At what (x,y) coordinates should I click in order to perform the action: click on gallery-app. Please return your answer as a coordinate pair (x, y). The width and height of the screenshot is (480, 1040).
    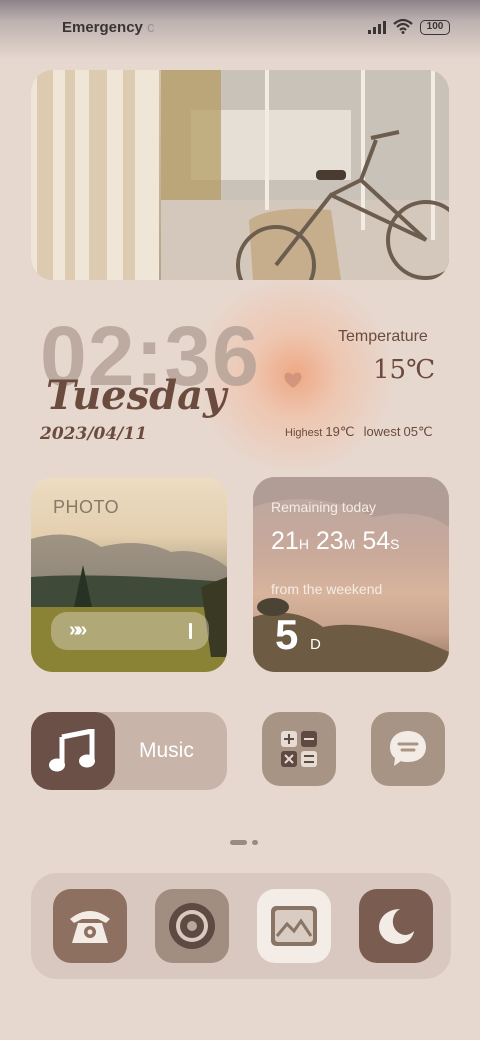
    Looking at the image, I should click on (294, 926).